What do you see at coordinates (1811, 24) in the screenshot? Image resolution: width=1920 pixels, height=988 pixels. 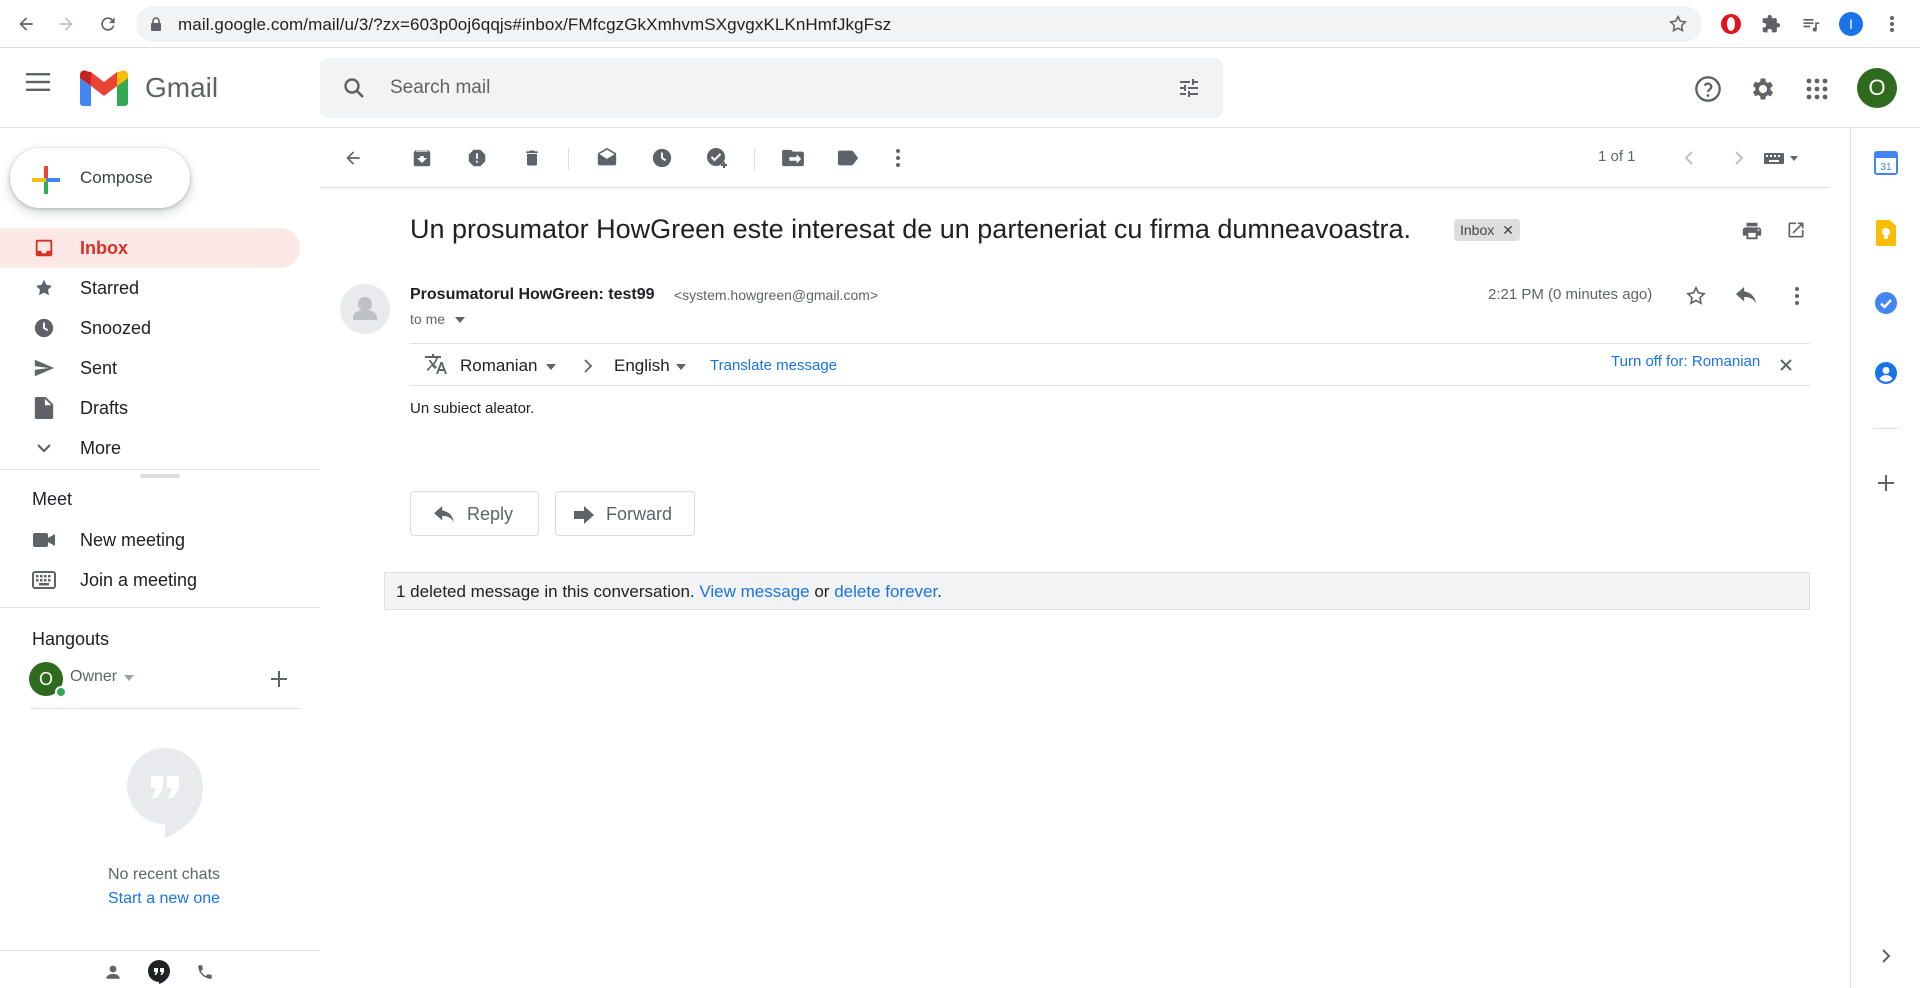 I see `reading-list-icon` at bounding box center [1811, 24].